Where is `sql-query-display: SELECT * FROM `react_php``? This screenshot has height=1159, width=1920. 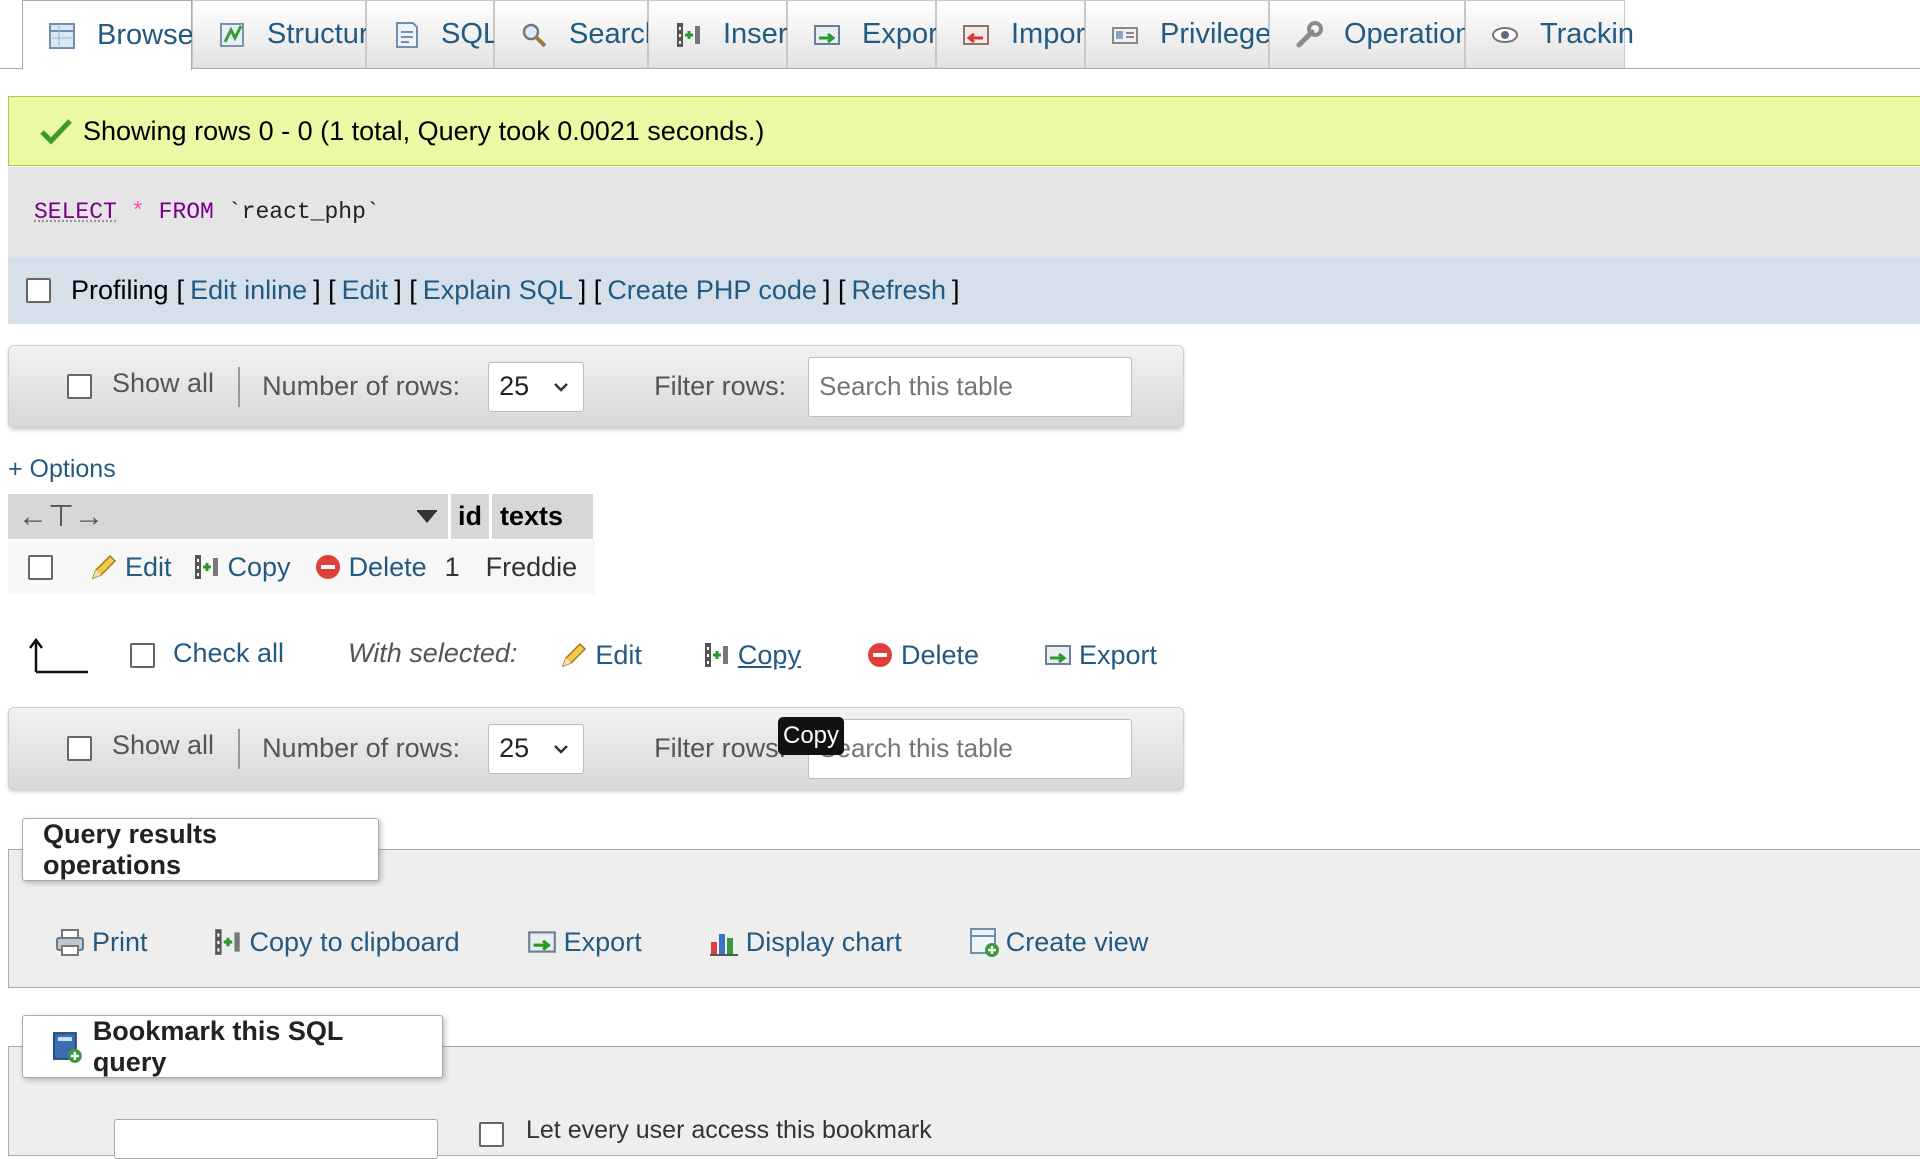 sql-query-display: SELECT * FROM `react_php` is located at coordinates (964, 212).